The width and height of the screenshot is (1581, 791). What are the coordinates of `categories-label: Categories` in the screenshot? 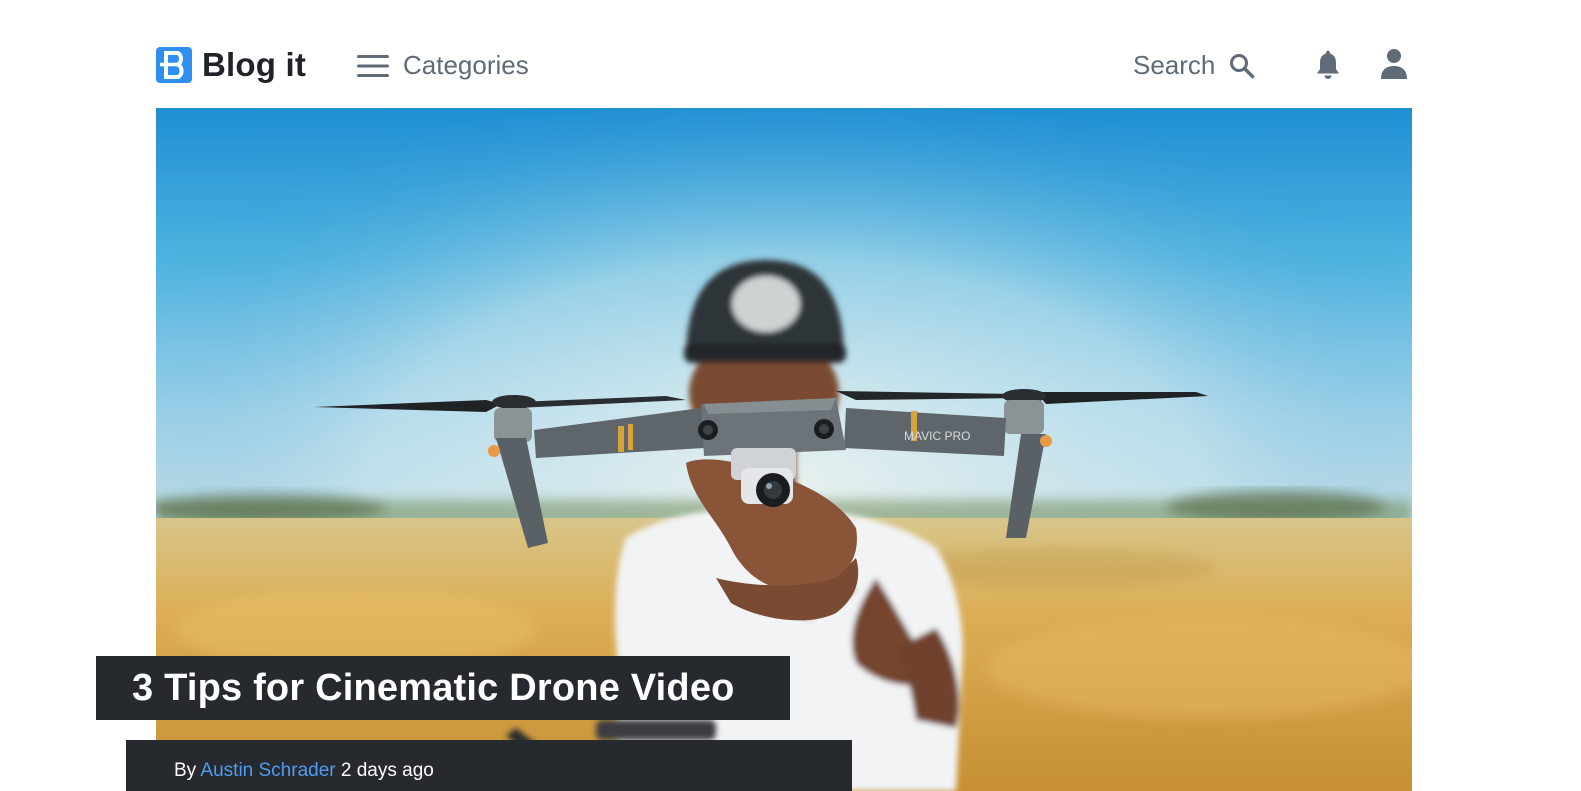 It's located at (466, 65).